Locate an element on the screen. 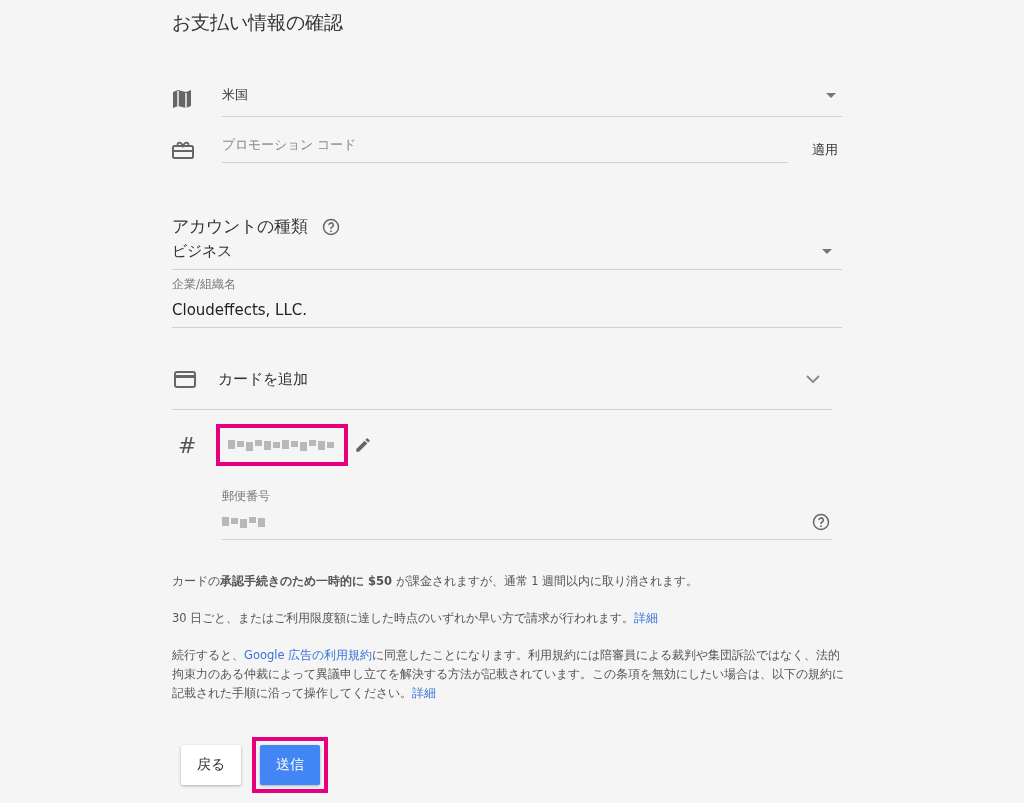 The image size is (1024, 803). number-symbol: # is located at coordinates (187, 445).